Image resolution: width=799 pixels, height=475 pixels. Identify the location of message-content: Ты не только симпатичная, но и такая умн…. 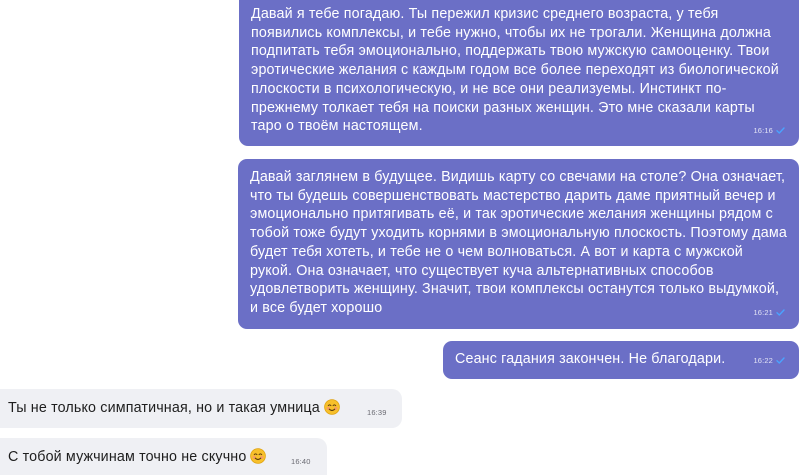
(201, 408).